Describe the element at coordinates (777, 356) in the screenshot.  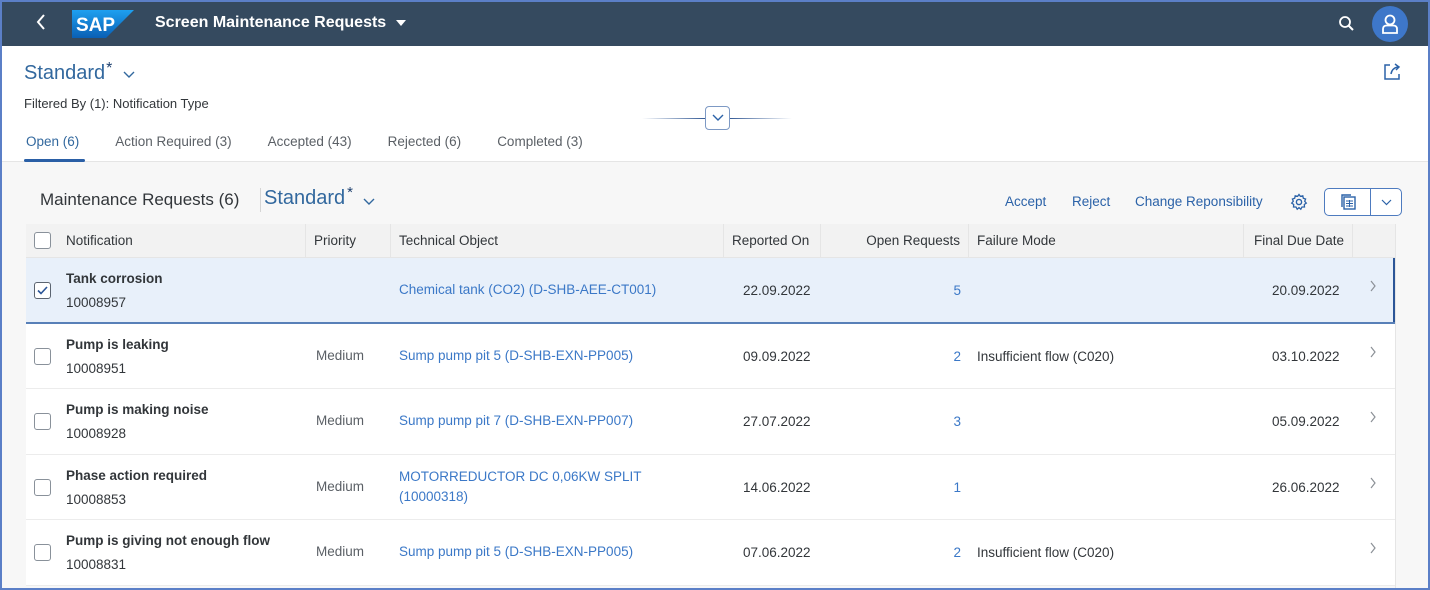
I see `reported-on: 09.09.2022` at that location.